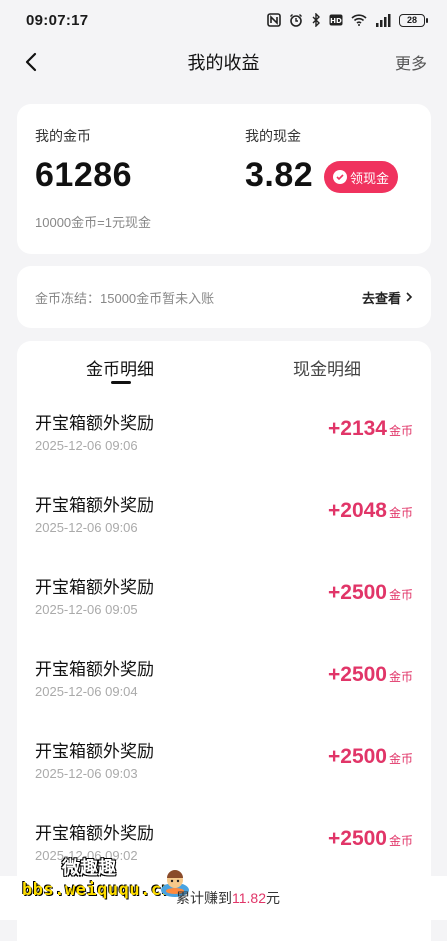 The width and height of the screenshot is (447, 941). What do you see at coordinates (359, 20) in the screenshot?
I see `wifi-icon` at bounding box center [359, 20].